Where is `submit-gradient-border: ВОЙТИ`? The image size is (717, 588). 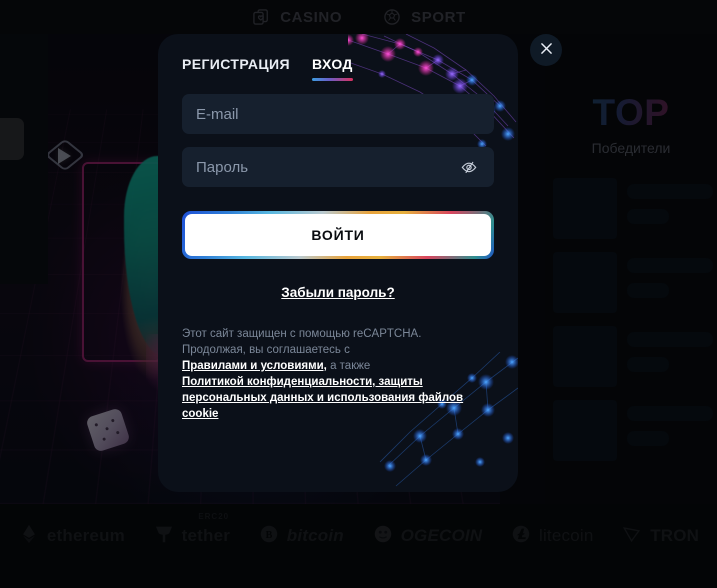 submit-gradient-border: ВОЙТИ is located at coordinates (338, 235).